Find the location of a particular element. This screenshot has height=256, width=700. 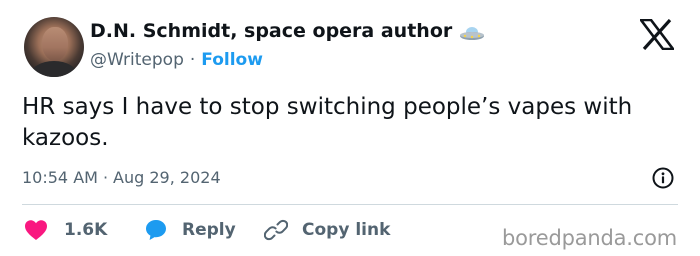

tweet-timestamp: 10:54 AM · Aug 29, 2024 is located at coordinates (121, 177).